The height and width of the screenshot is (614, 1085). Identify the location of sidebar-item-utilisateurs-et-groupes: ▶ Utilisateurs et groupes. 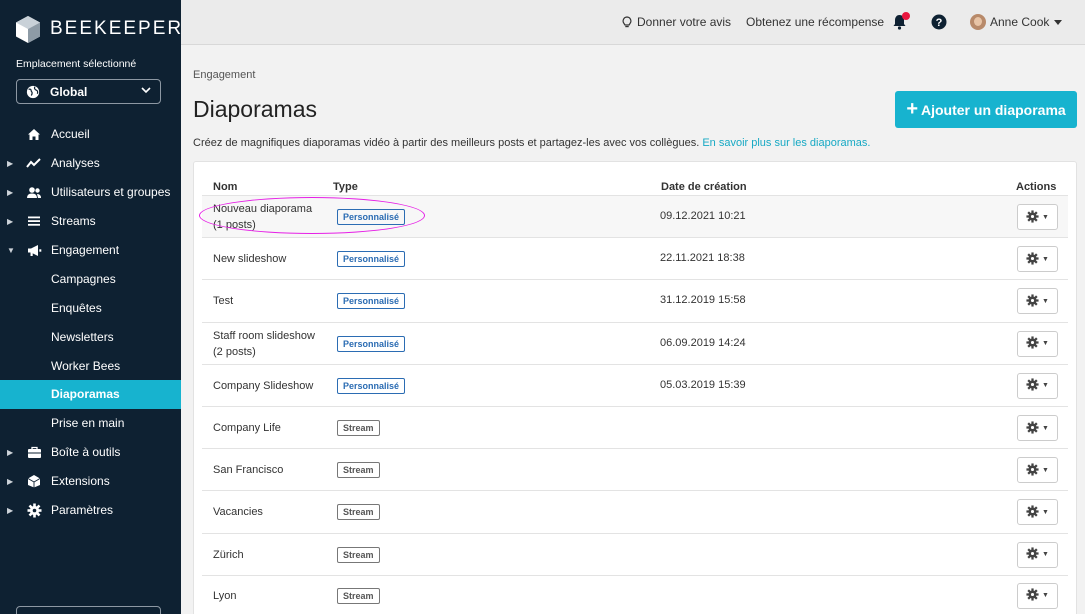
(90, 192).